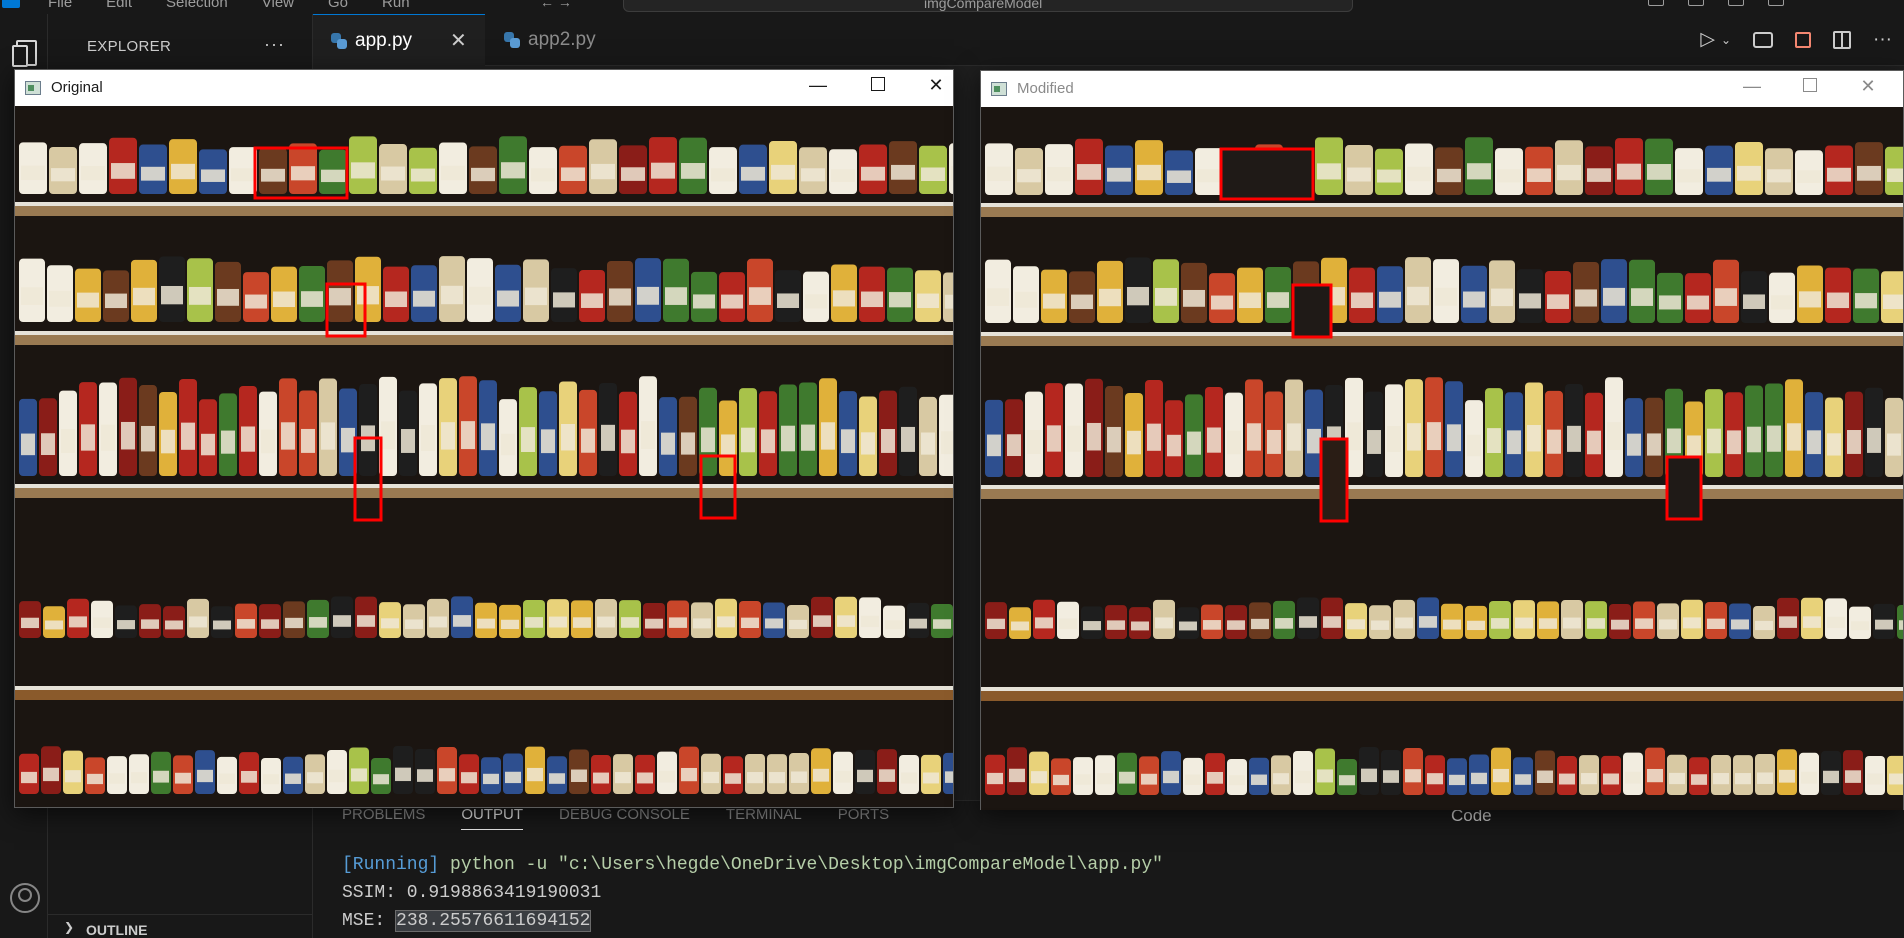  I want to click on toggle-secondary-sidebar-icon, so click(1736, 3).